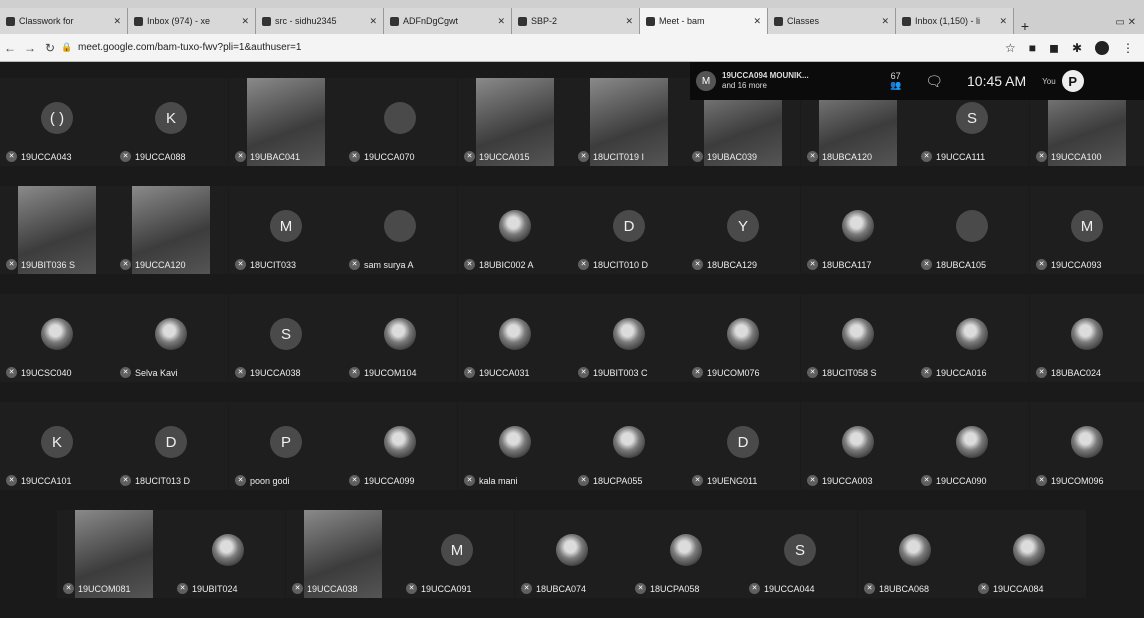  Describe the element at coordinates (58, 264) in the screenshot. I see `participant-label: ✕ 19UBIT036 S` at that location.